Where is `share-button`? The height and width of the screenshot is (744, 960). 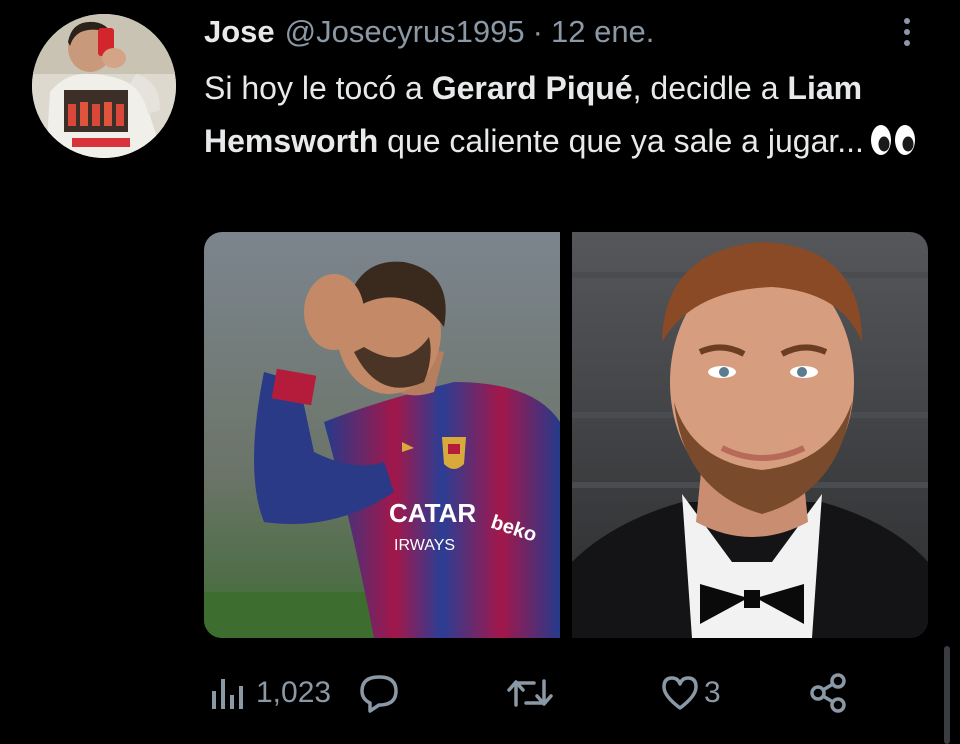 share-button is located at coordinates (829, 693).